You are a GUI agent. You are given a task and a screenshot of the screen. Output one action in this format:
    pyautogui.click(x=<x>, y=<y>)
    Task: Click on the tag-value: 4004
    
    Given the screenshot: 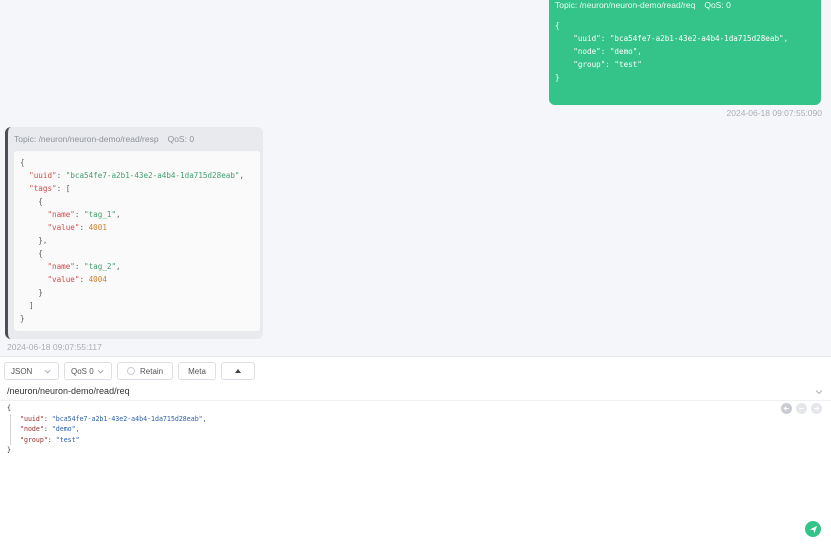 What is the action you would take?
    pyautogui.click(x=97, y=279)
    